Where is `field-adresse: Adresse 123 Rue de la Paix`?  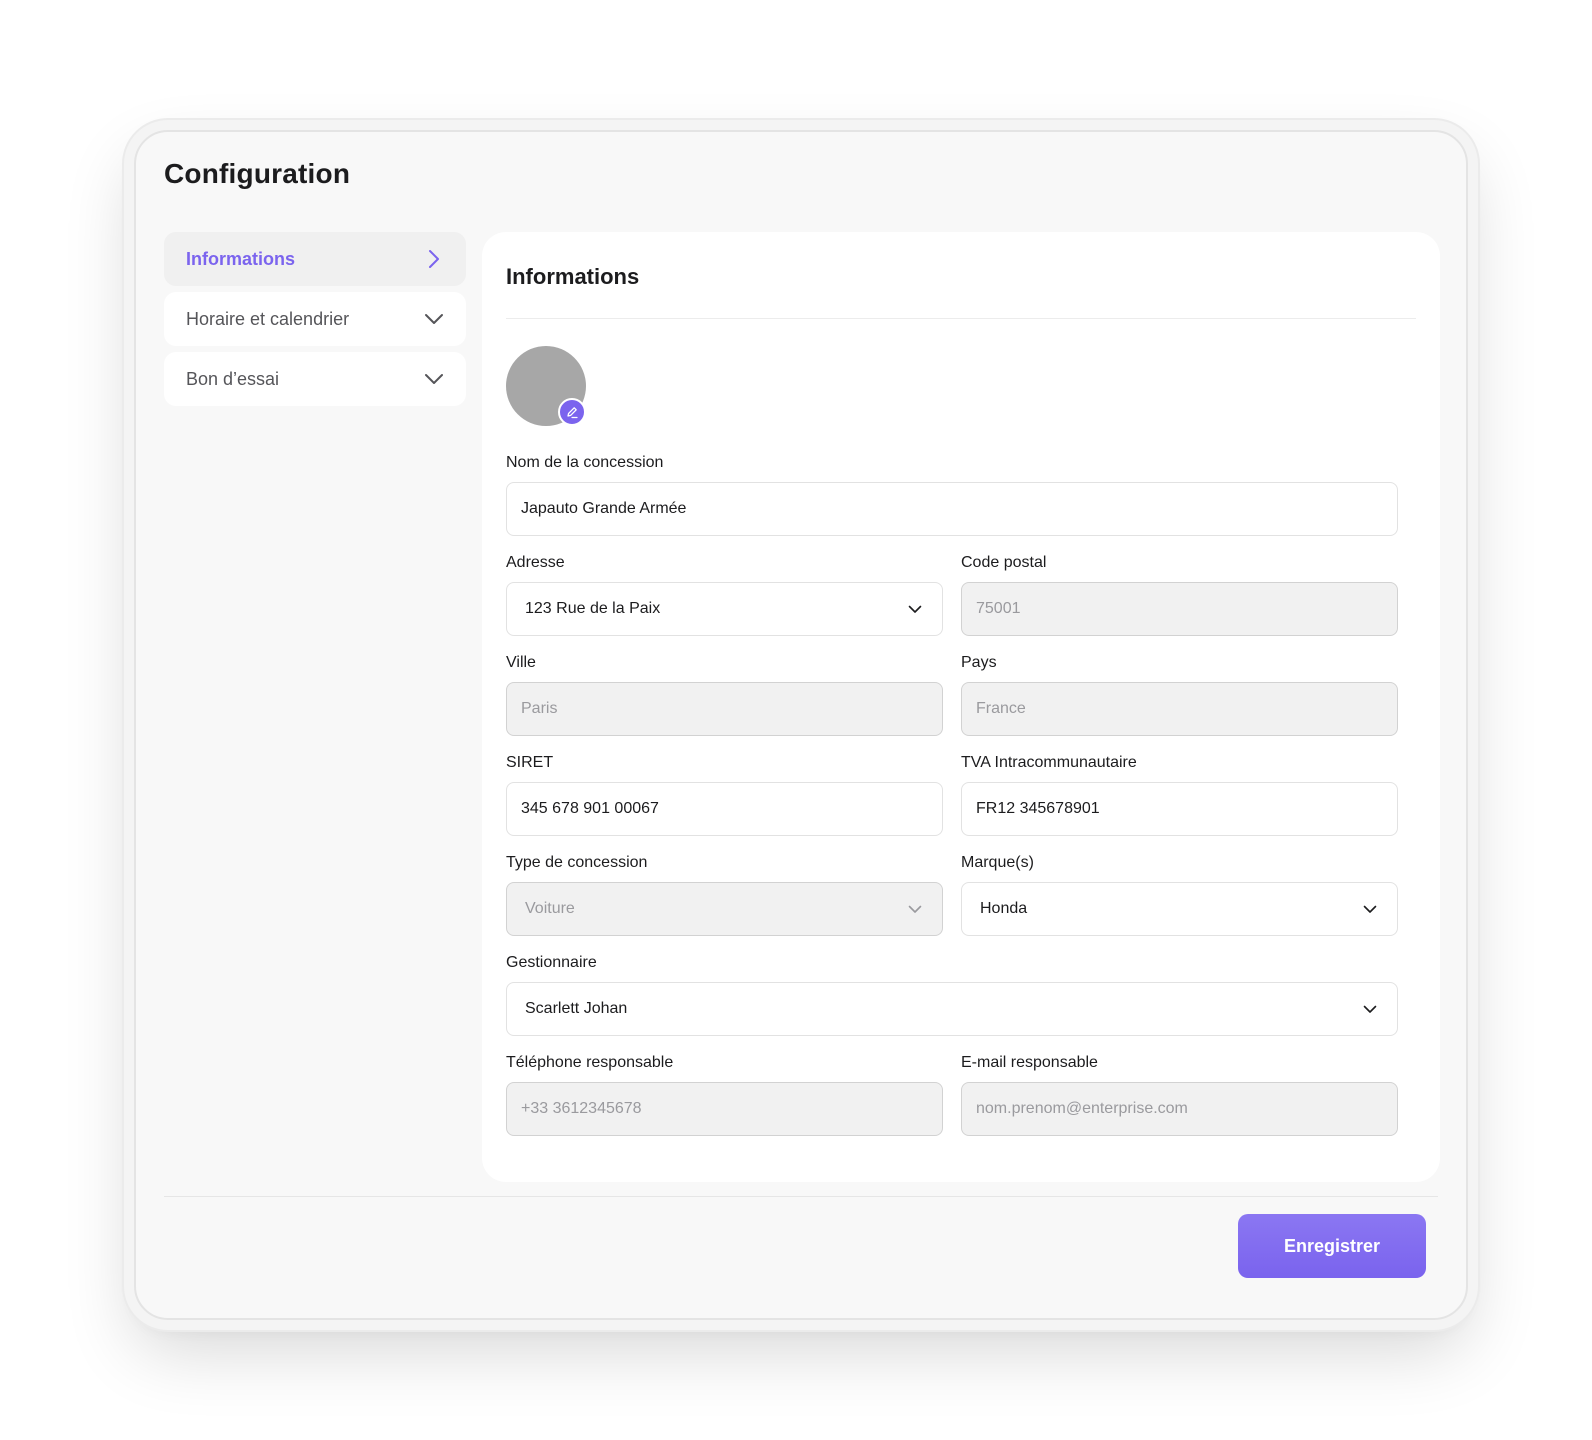
field-adresse: Adresse 123 Rue de la Paix is located at coordinates (724, 594).